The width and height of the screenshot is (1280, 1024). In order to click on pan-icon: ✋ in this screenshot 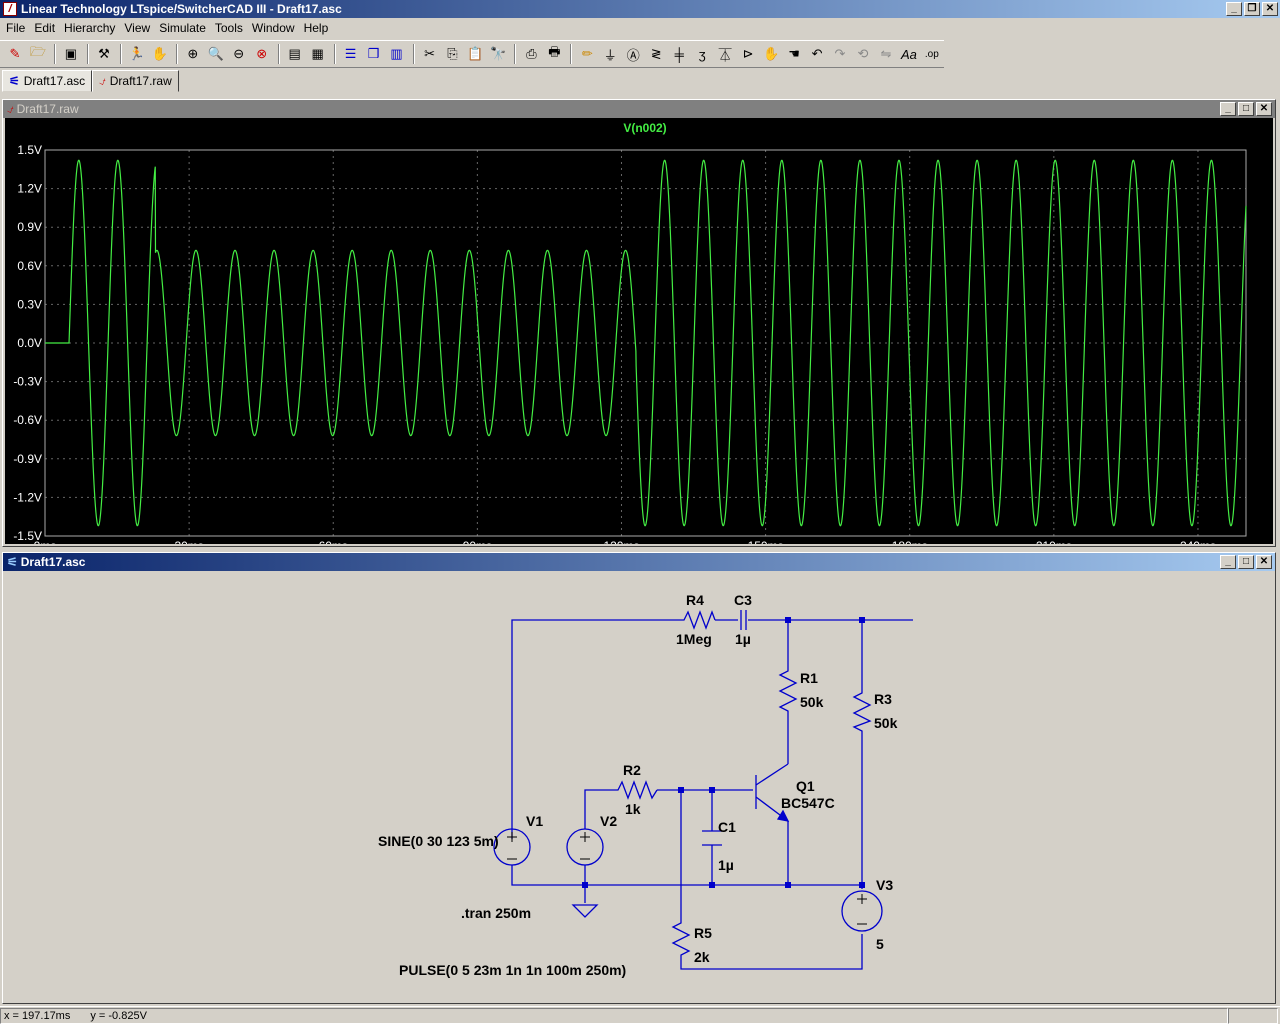, I will do `click(160, 54)`.